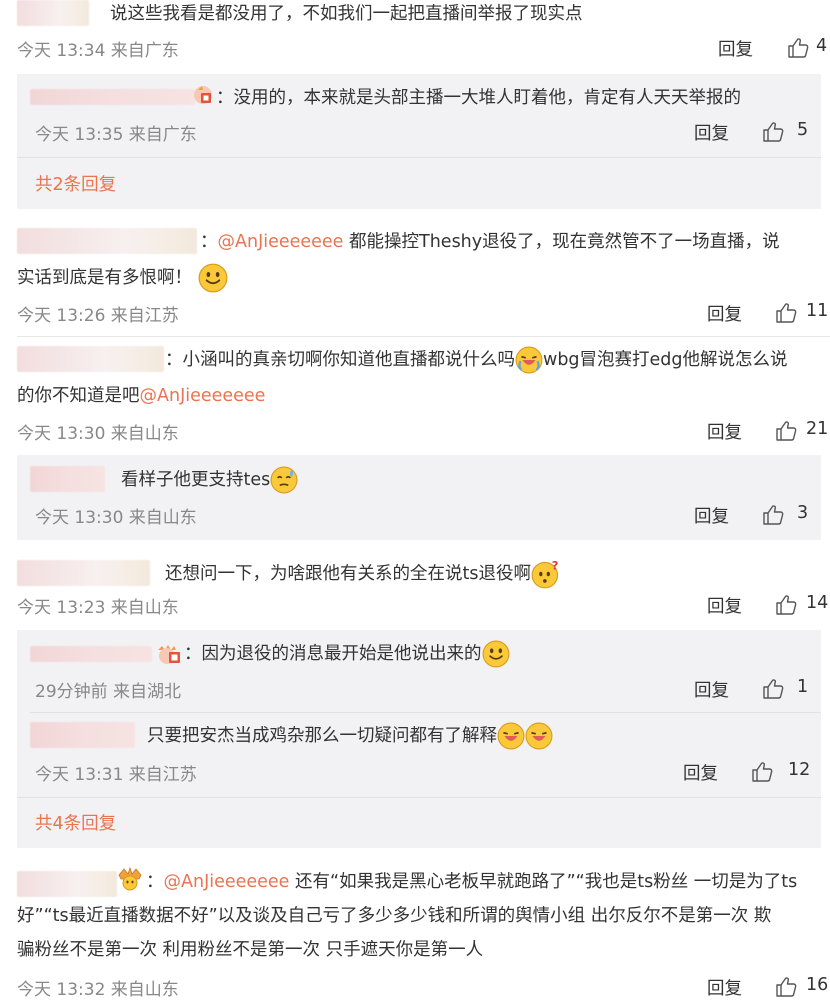  What do you see at coordinates (284, 480) in the screenshot?
I see `sweat-emoji` at bounding box center [284, 480].